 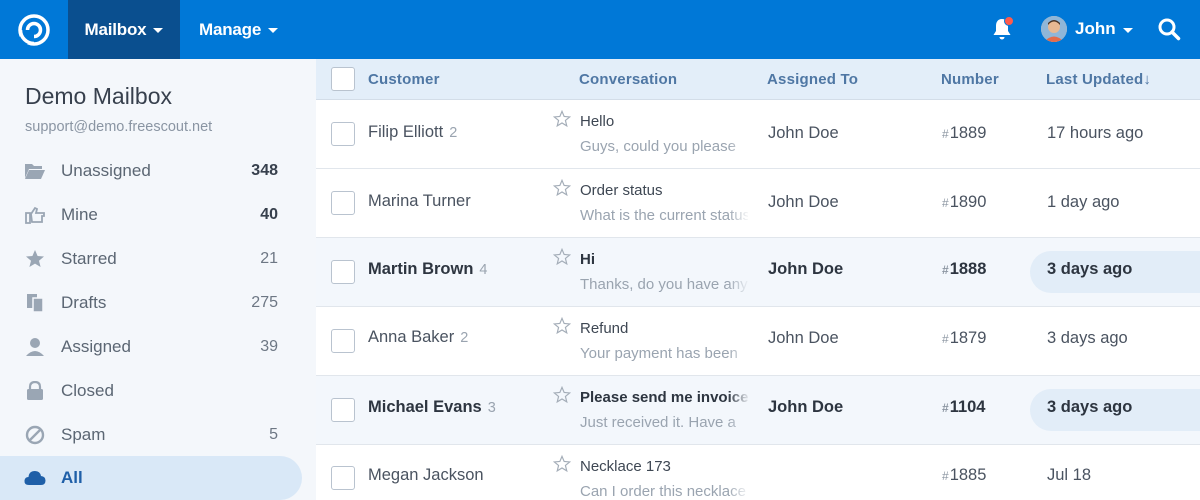 I want to click on conversation-number: #1890, so click(x=964, y=202).